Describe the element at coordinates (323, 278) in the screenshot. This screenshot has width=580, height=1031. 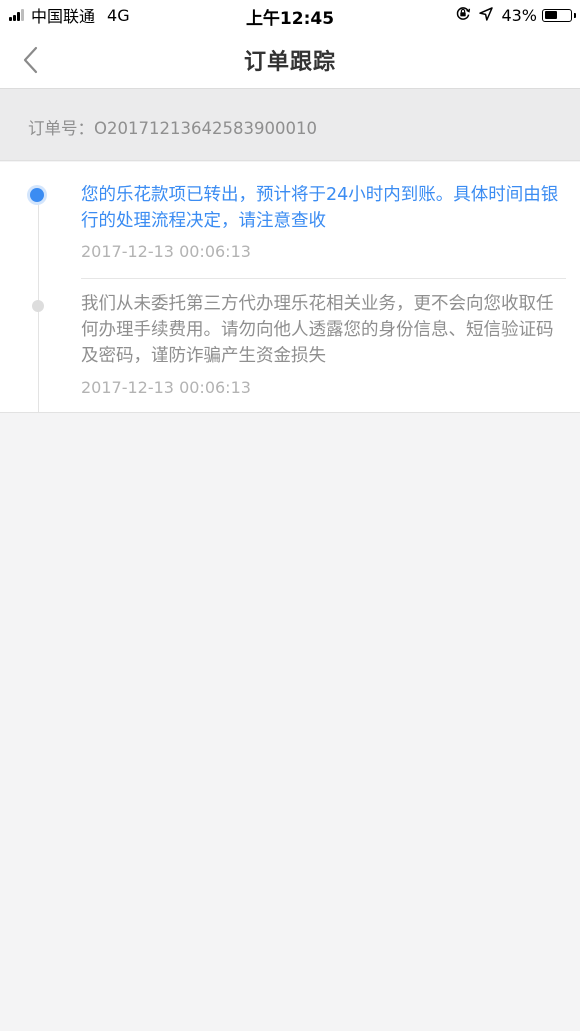
I see `timeline-divider` at that location.